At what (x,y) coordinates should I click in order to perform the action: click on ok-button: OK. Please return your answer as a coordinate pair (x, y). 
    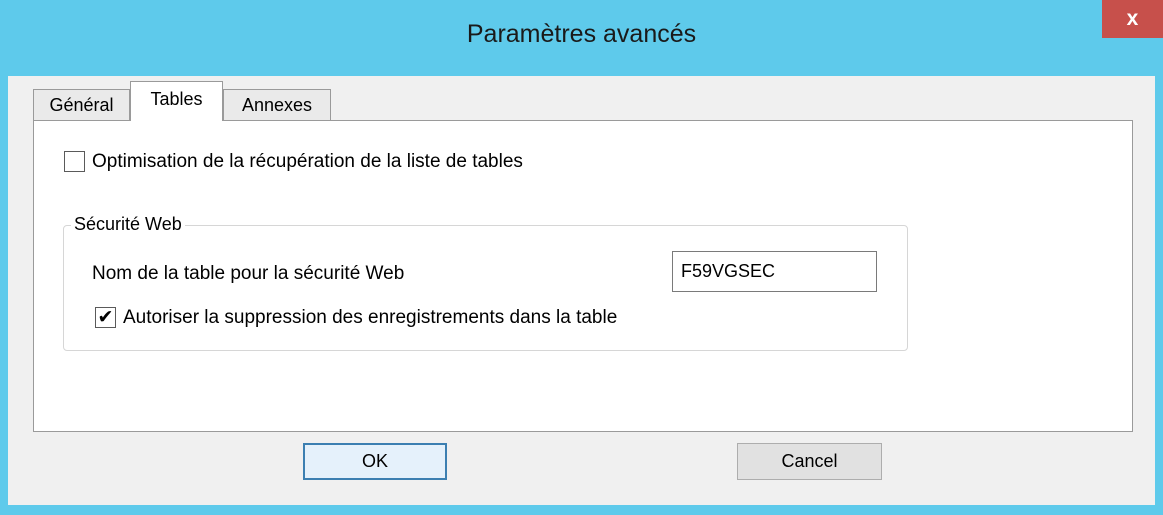
    Looking at the image, I should click on (375, 461).